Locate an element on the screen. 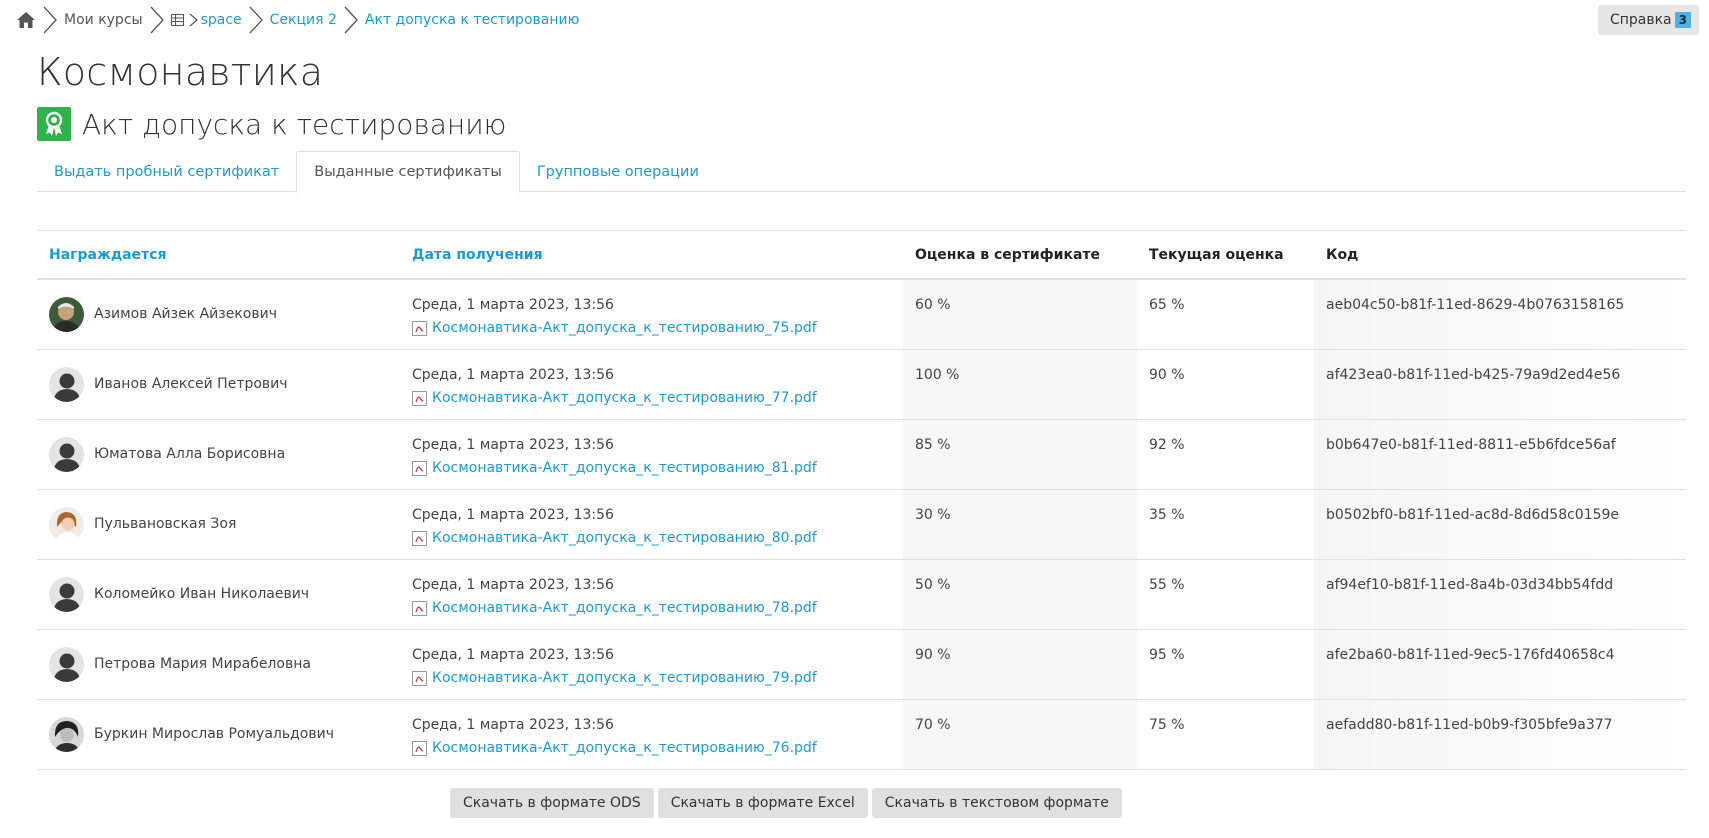 This screenshot has height=838, width=1709. cell-code: aeb04c50-b81f-11ed-8629-4b0763158165 is located at coordinates (1500, 314).